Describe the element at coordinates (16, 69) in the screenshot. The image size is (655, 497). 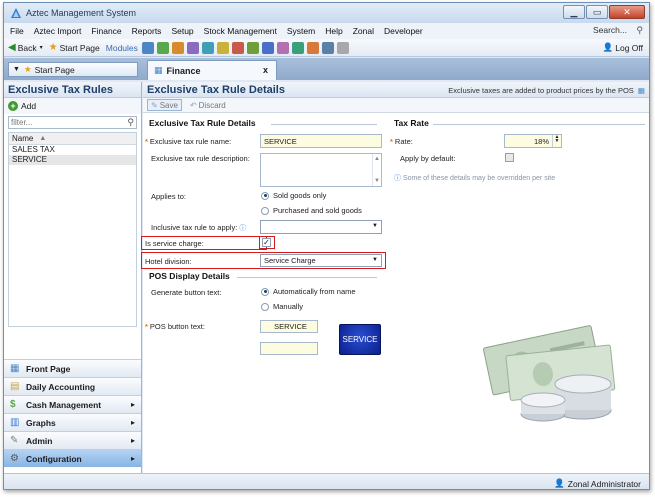
I see `tab-dropdown-icon: ▼` at that location.